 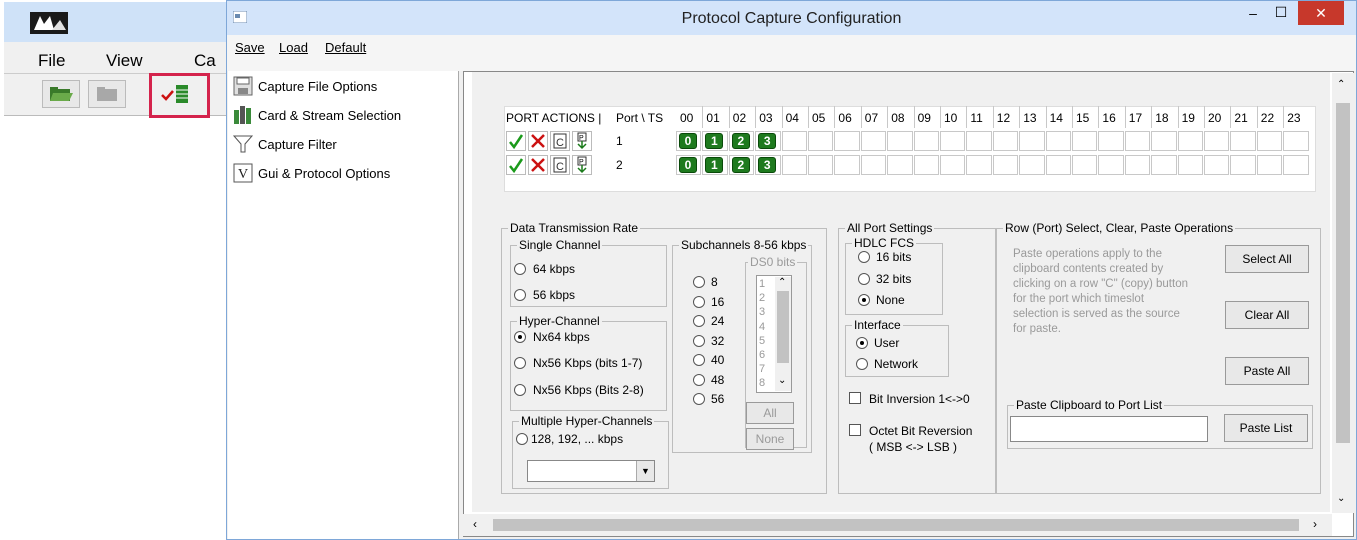 What do you see at coordinates (783, 327) in the screenshot?
I see `ds0-scroll-thumb` at bounding box center [783, 327].